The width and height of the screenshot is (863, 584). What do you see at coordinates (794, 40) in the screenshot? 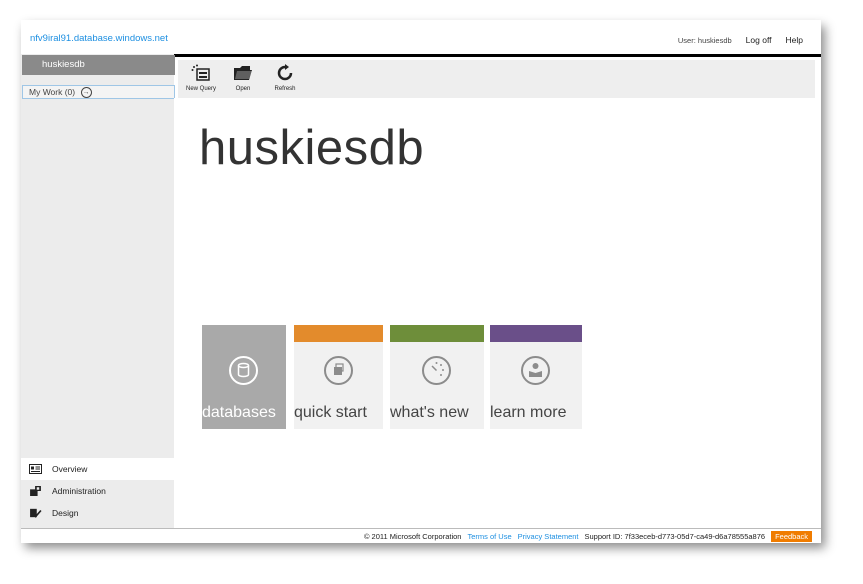
I see `help-link: Help` at bounding box center [794, 40].